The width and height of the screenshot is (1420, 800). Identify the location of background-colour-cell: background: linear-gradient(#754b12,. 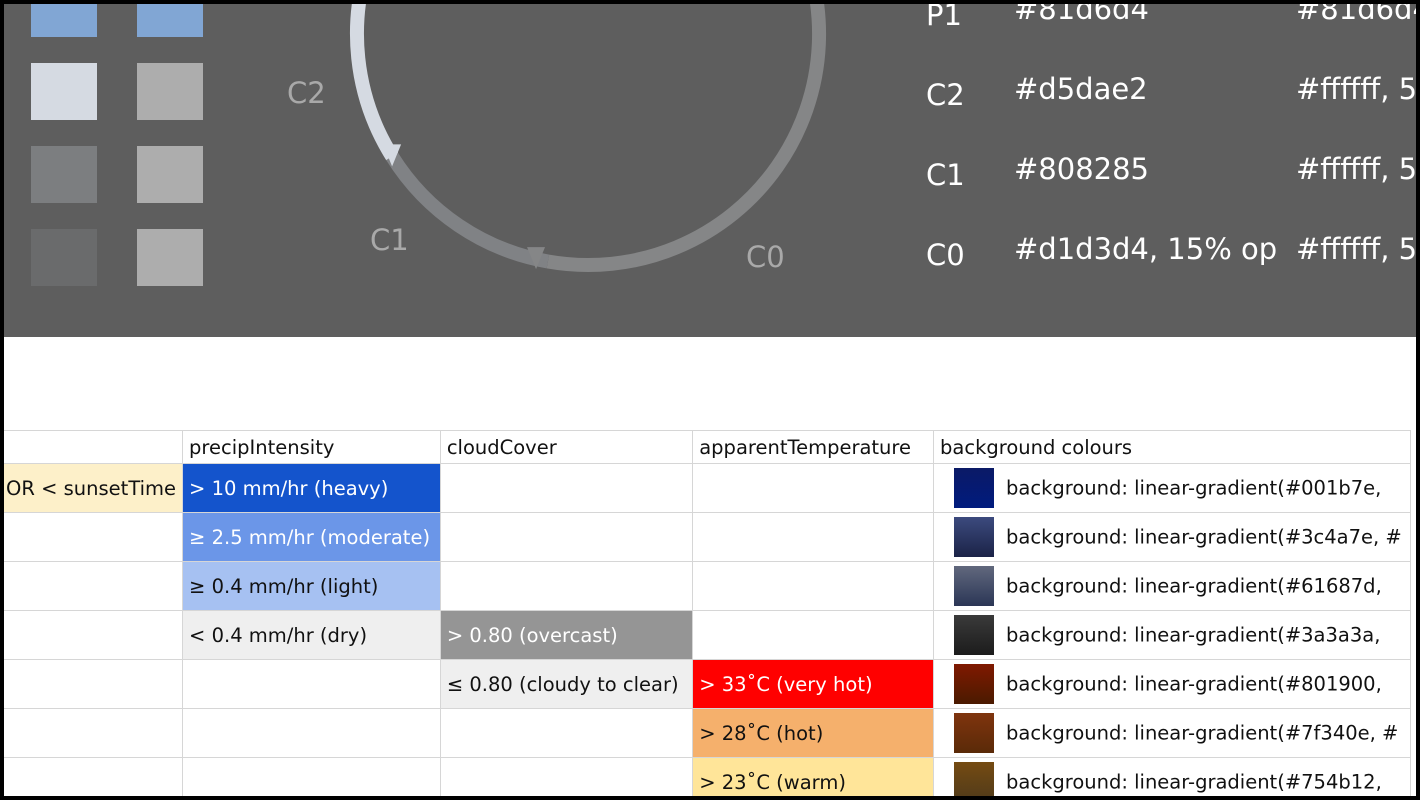
(1172, 776).